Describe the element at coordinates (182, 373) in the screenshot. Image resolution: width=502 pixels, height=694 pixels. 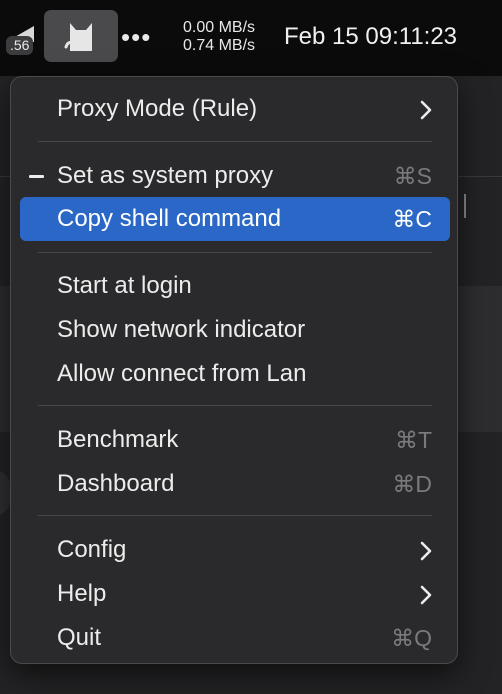
I see `menu-item-label: Allow connect from Lan` at that location.